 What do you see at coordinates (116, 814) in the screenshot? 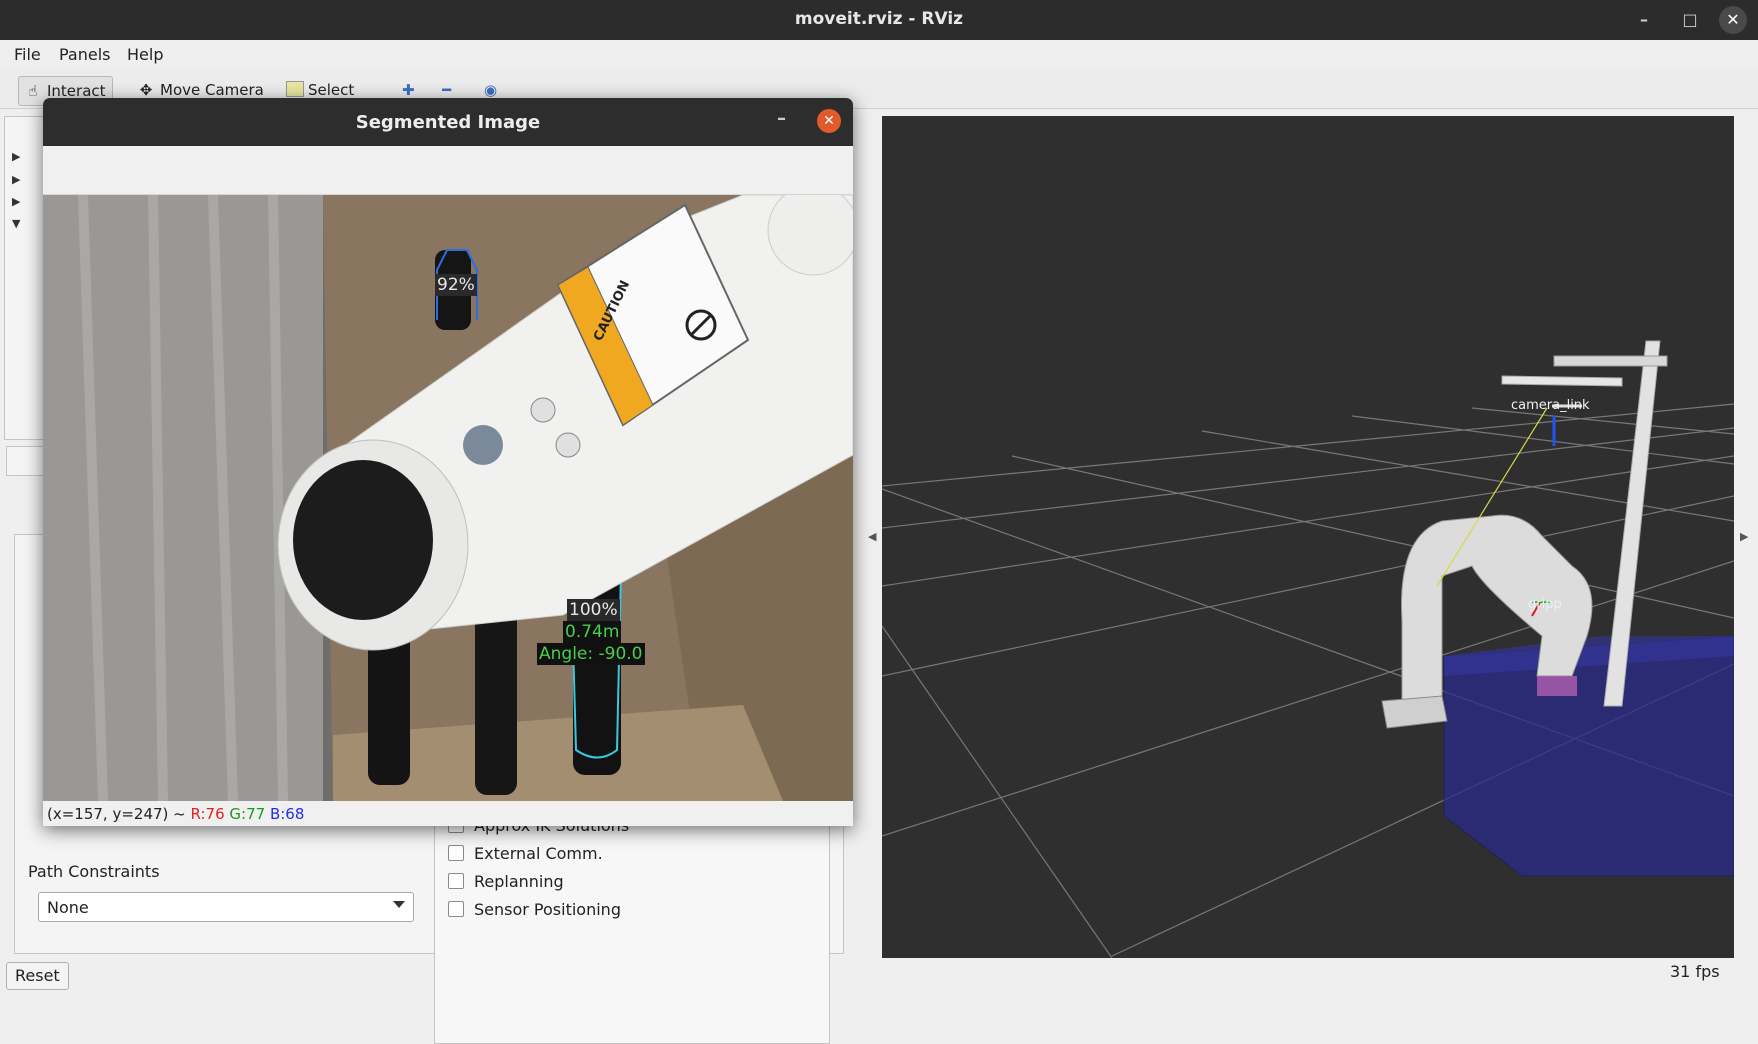
I see `pixel-coords: (x=157, y=247) ~` at bounding box center [116, 814].